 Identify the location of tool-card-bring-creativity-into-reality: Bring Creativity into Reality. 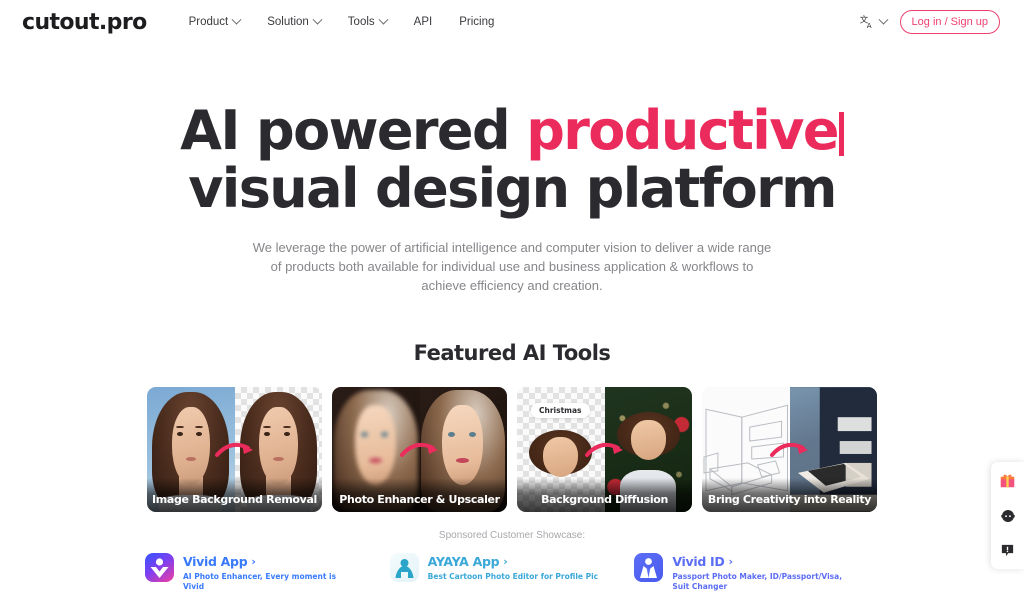
(789, 449).